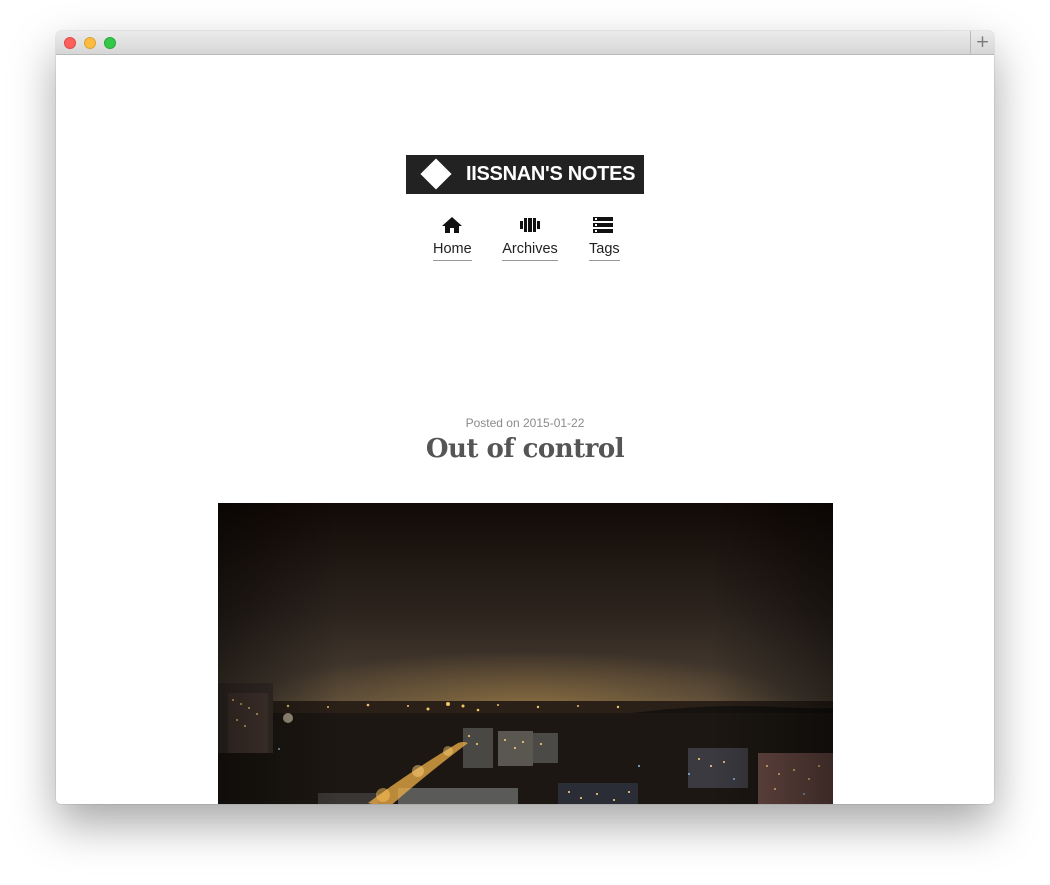  What do you see at coordinates (452, 237) in the screenshot?
I see `nav-item-home: Home` at bounding box center [452, 237].